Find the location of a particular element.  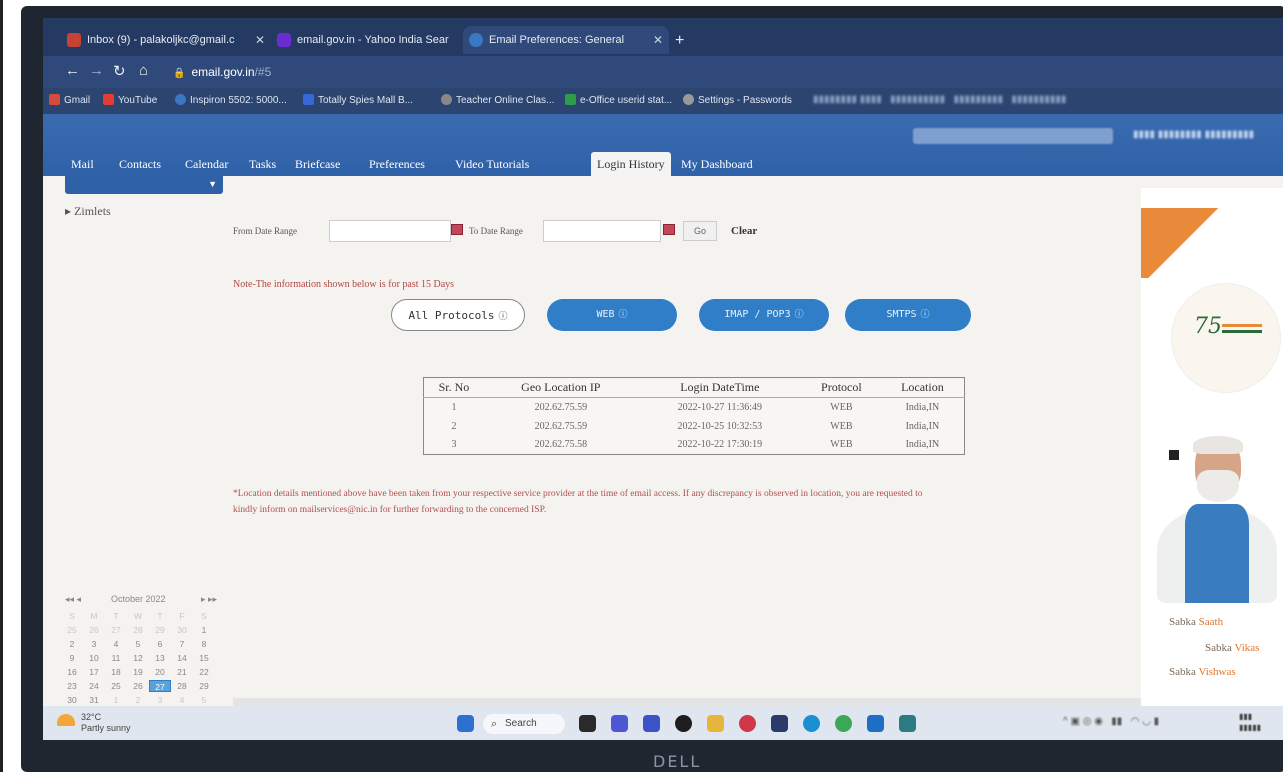

horizontal-scrollbar is located at coordinates (693, 702).